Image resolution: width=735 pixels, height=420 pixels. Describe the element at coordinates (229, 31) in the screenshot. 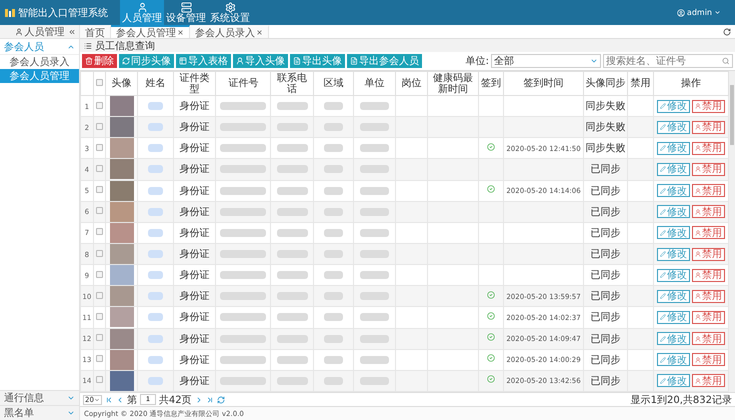

I see `page-tab: 参会人员录入` at that location.